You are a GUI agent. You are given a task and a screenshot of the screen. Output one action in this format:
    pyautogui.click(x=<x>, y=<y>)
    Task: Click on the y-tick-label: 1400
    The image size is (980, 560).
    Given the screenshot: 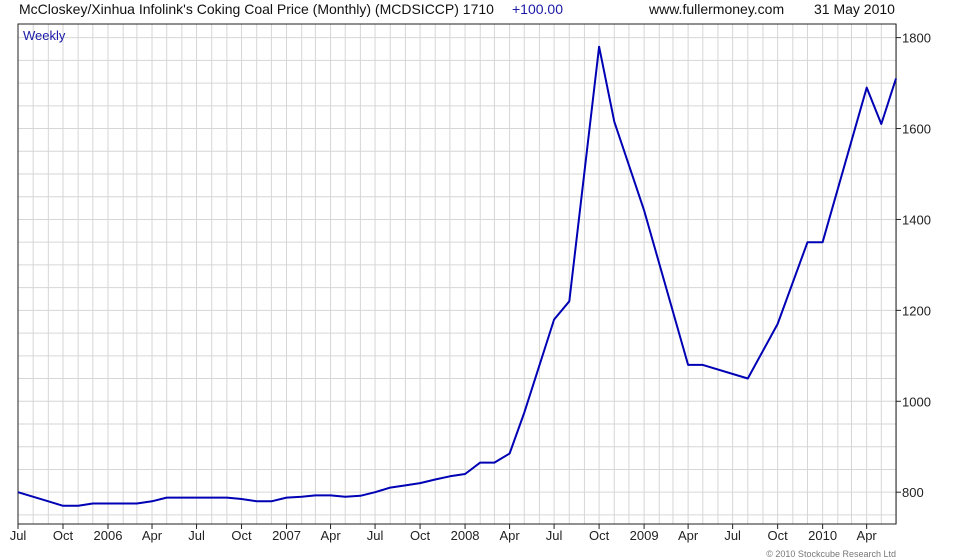 What is the action you would take?
    pyautogui.click(x=916, y=219)
    